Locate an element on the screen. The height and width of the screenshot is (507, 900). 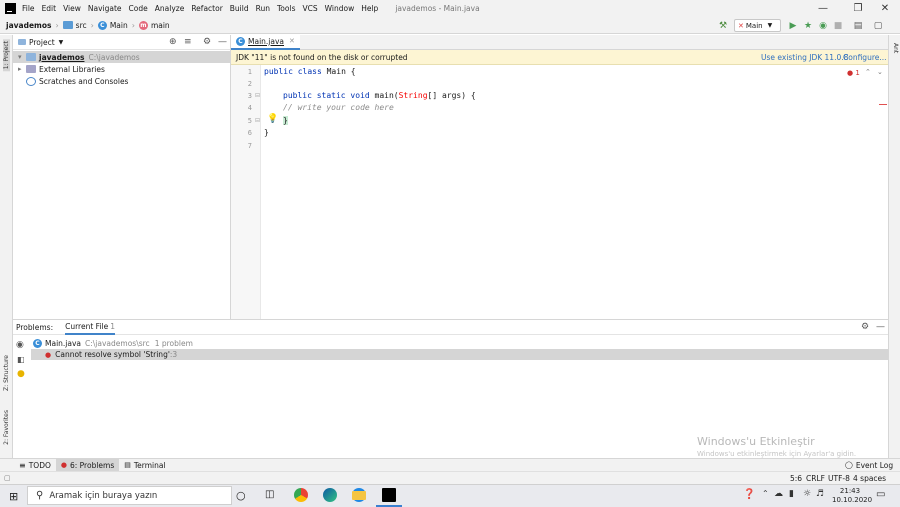
menu-view: View is located at coordinates (72, 8).